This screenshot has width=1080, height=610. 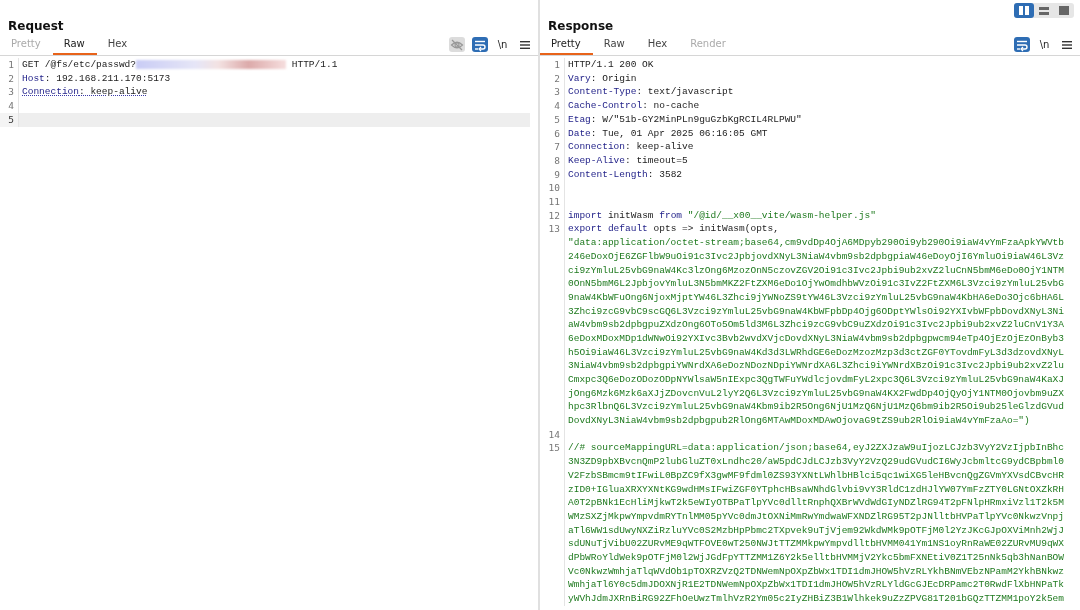 I want to click on line-number: 6, so click(x=552, y=133).